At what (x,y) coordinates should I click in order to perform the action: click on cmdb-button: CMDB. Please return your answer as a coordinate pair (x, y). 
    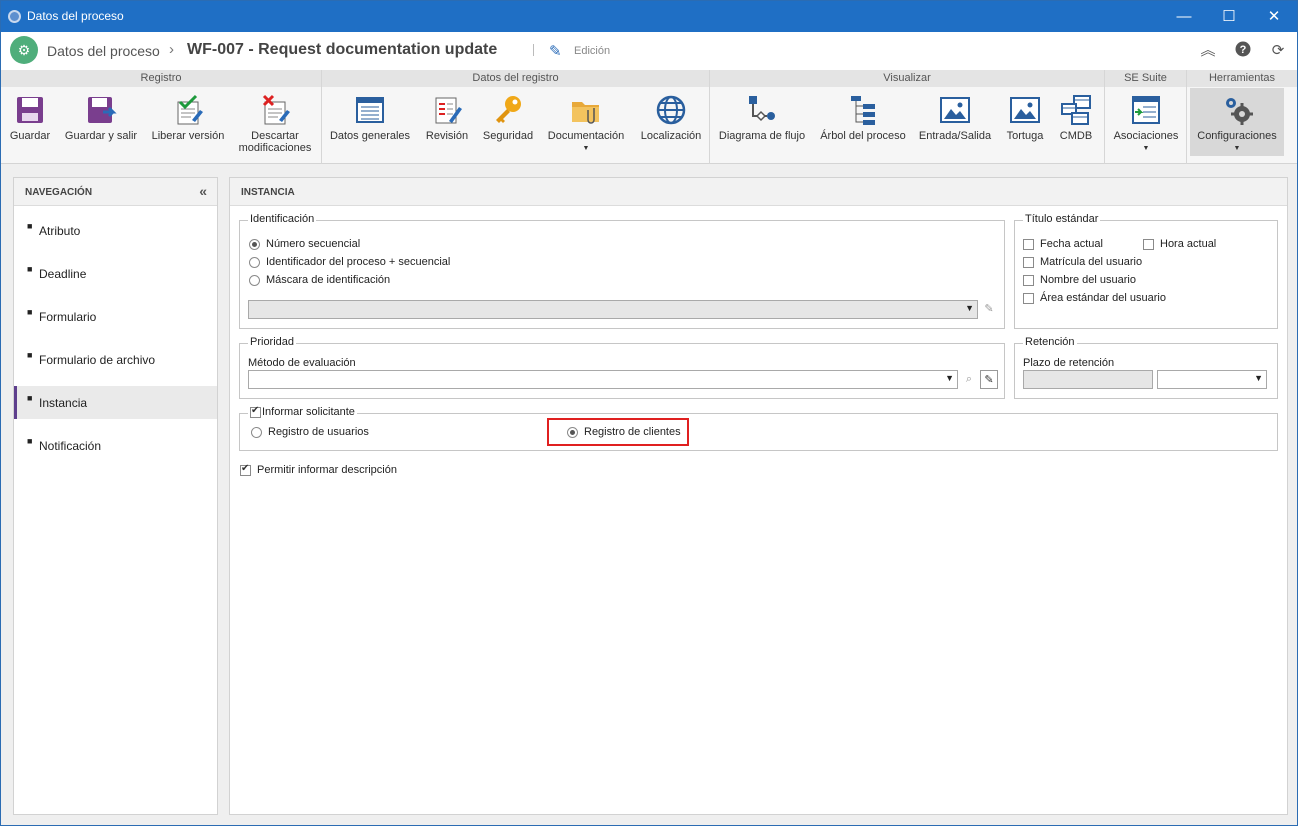
    Looking at the image, I should click on (1076, 124).